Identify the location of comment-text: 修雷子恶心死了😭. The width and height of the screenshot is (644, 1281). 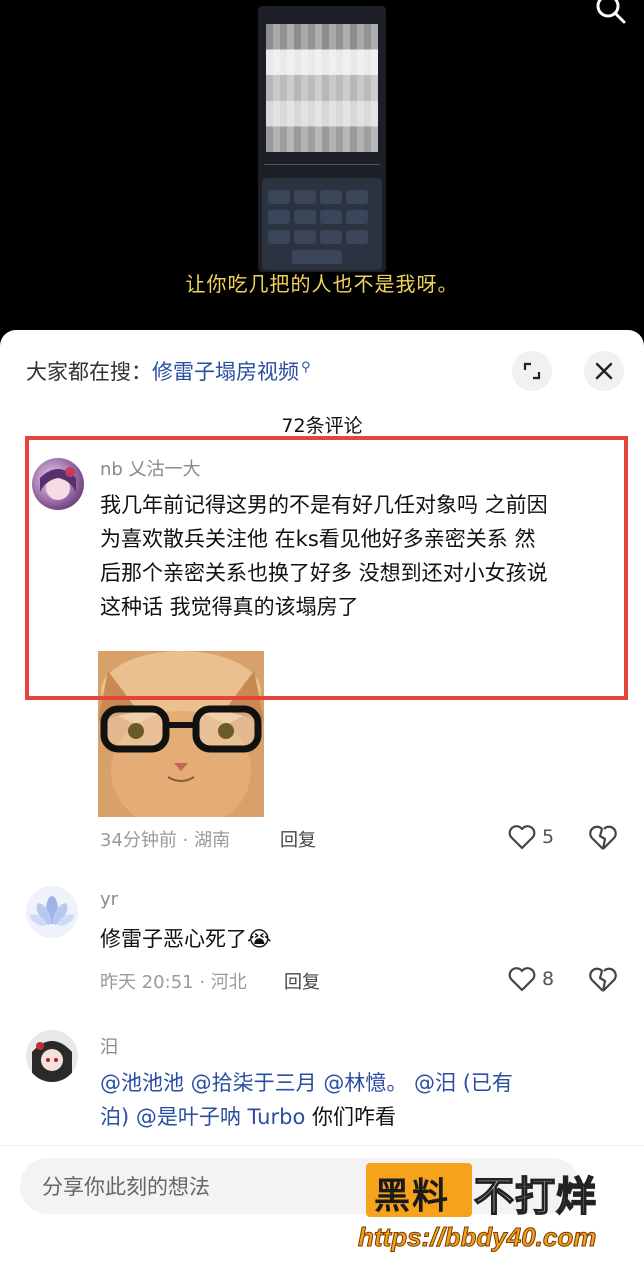
(186, 939).